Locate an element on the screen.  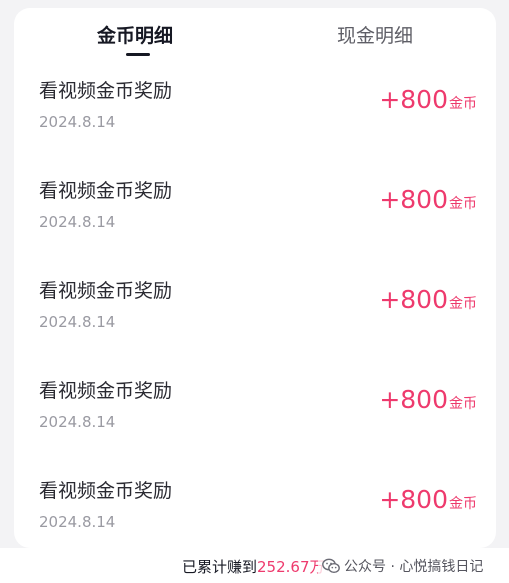
total-earned: 已累计赚到252.67万 is located at coordinates (253, 567).